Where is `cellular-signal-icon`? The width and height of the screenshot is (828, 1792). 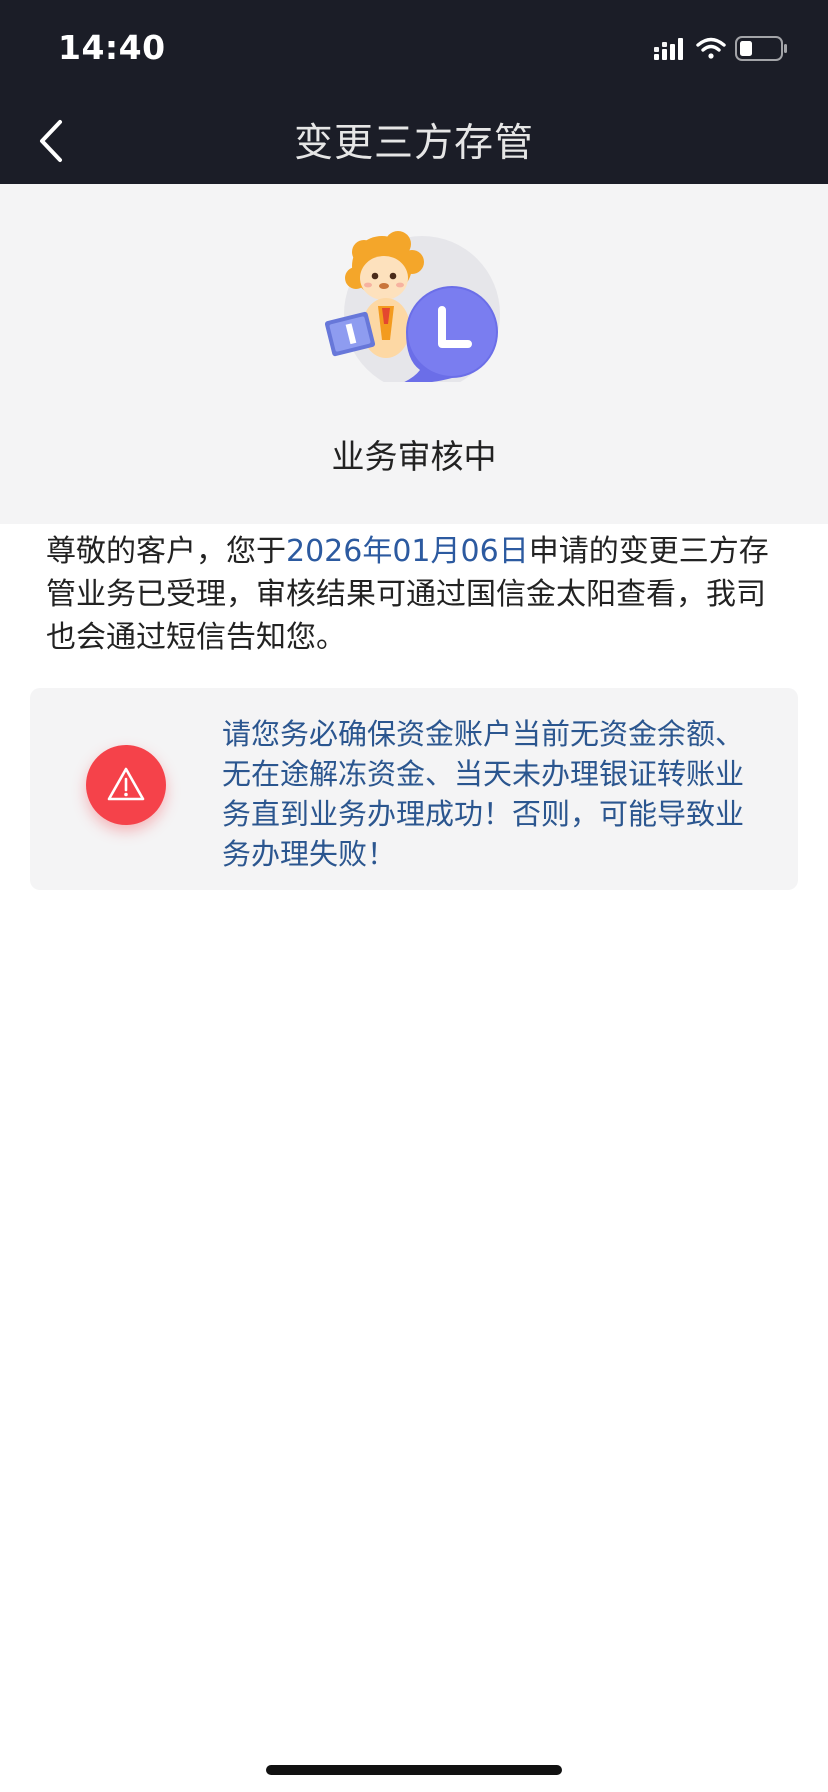
cellular-signal-icon is located at coordinates (668, 49).